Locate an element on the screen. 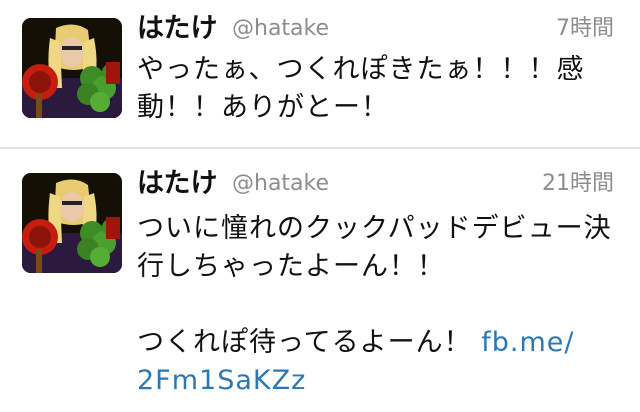  tweet-text: やったぁ、つくれぽきたぁ！！！感 動！！ありがとー！ is located at coordinates (374, 89).